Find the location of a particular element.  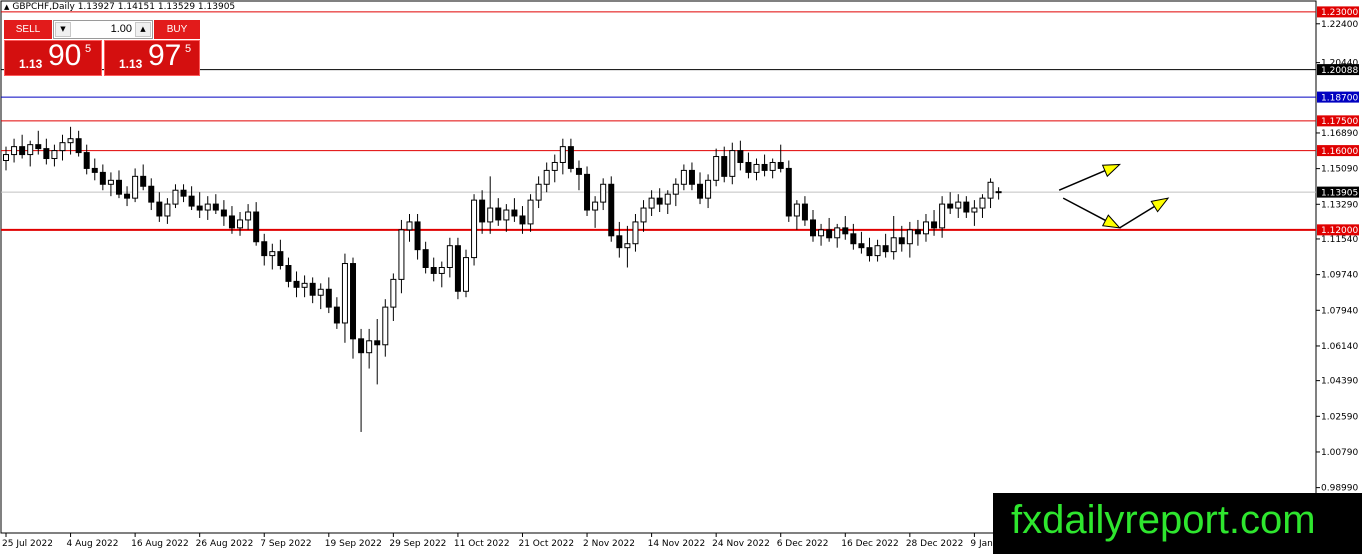

sell-price-pips: 90 is located at coordinates (65, 55).